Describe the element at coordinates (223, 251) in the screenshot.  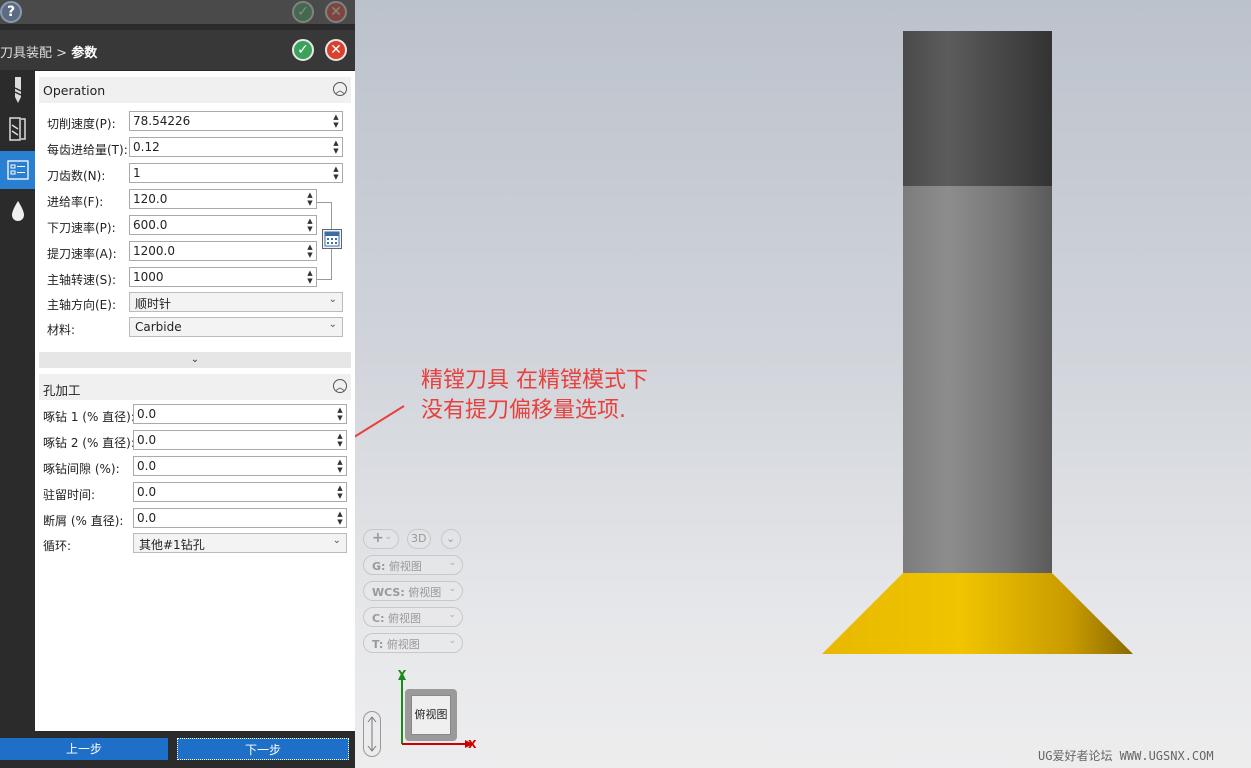
I see `retract-rate-input: 1200.0 ▲ ▼` at that location.